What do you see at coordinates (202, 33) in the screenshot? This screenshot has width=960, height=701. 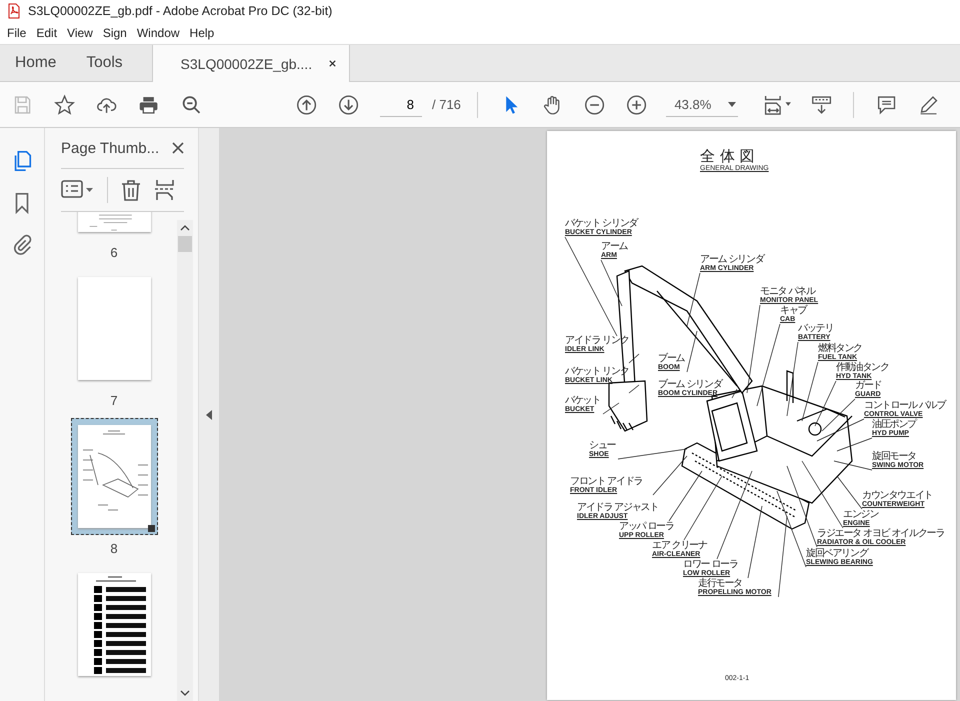 I see `menu-item: Help` at bounding box center [202, 33].